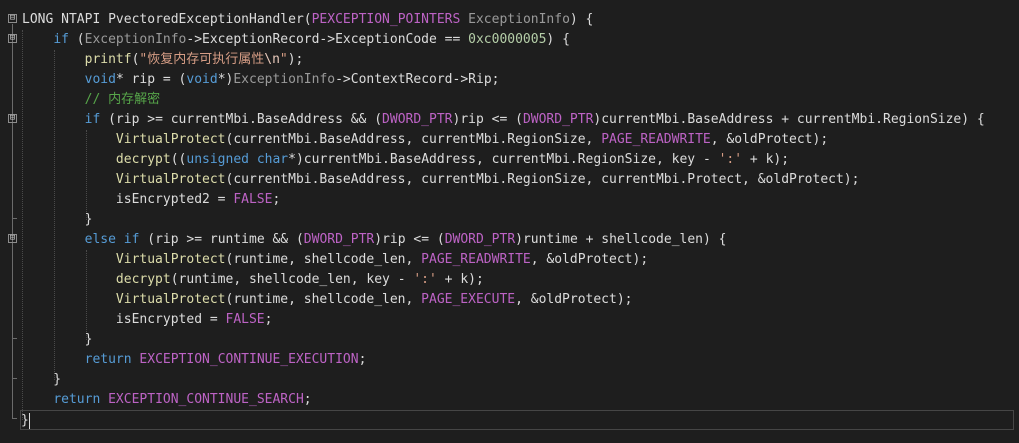 The width and height of the screenshot is (1019, 443). What do you see at coordinates (85, 19) in the screenshot?
I see `code-token: NTAPI` at bounding box center [85, 19].